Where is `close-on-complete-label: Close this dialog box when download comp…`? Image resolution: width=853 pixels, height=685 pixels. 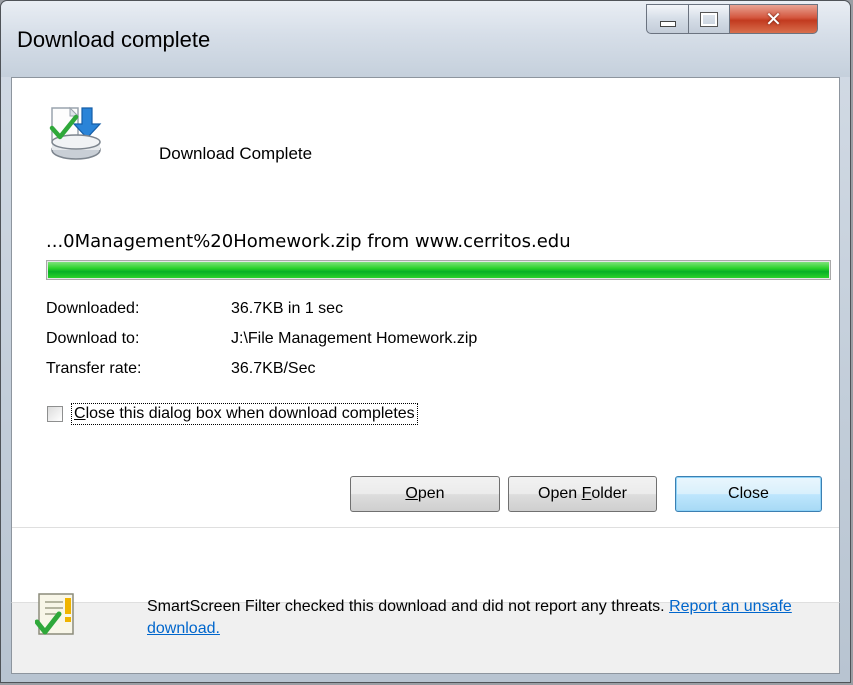
close-on-complete-label: Close this dialog box when download comp… is located at coordinates (244, 414).